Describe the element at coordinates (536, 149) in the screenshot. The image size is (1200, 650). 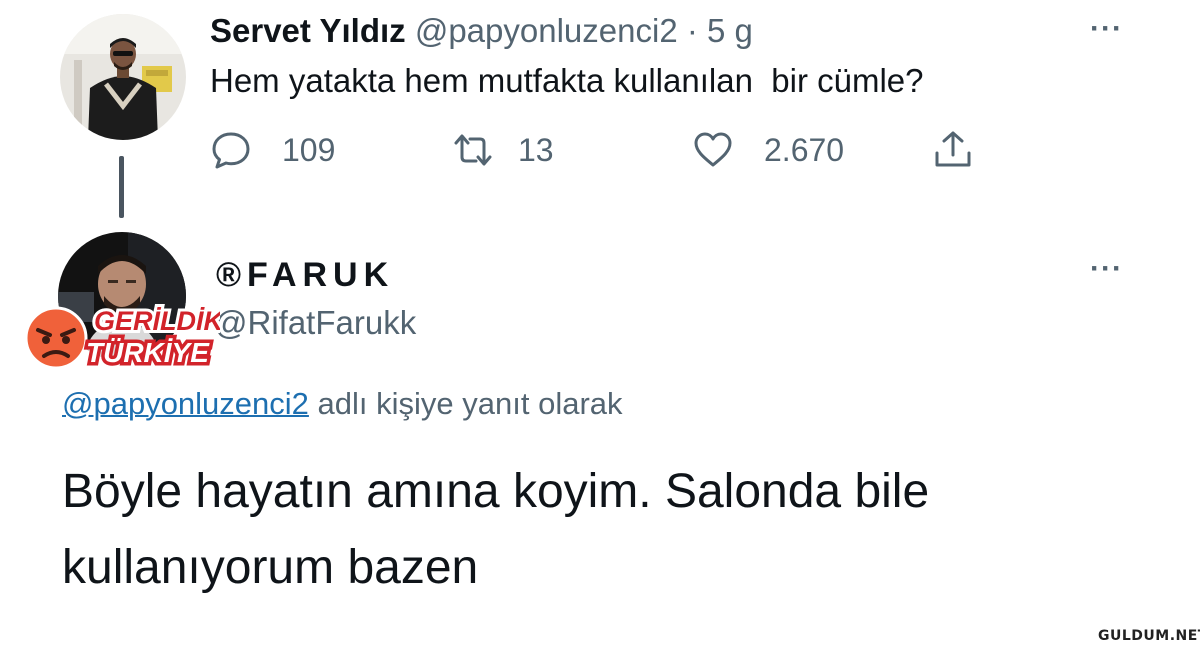
I see `retweet-count: 13` at that location.